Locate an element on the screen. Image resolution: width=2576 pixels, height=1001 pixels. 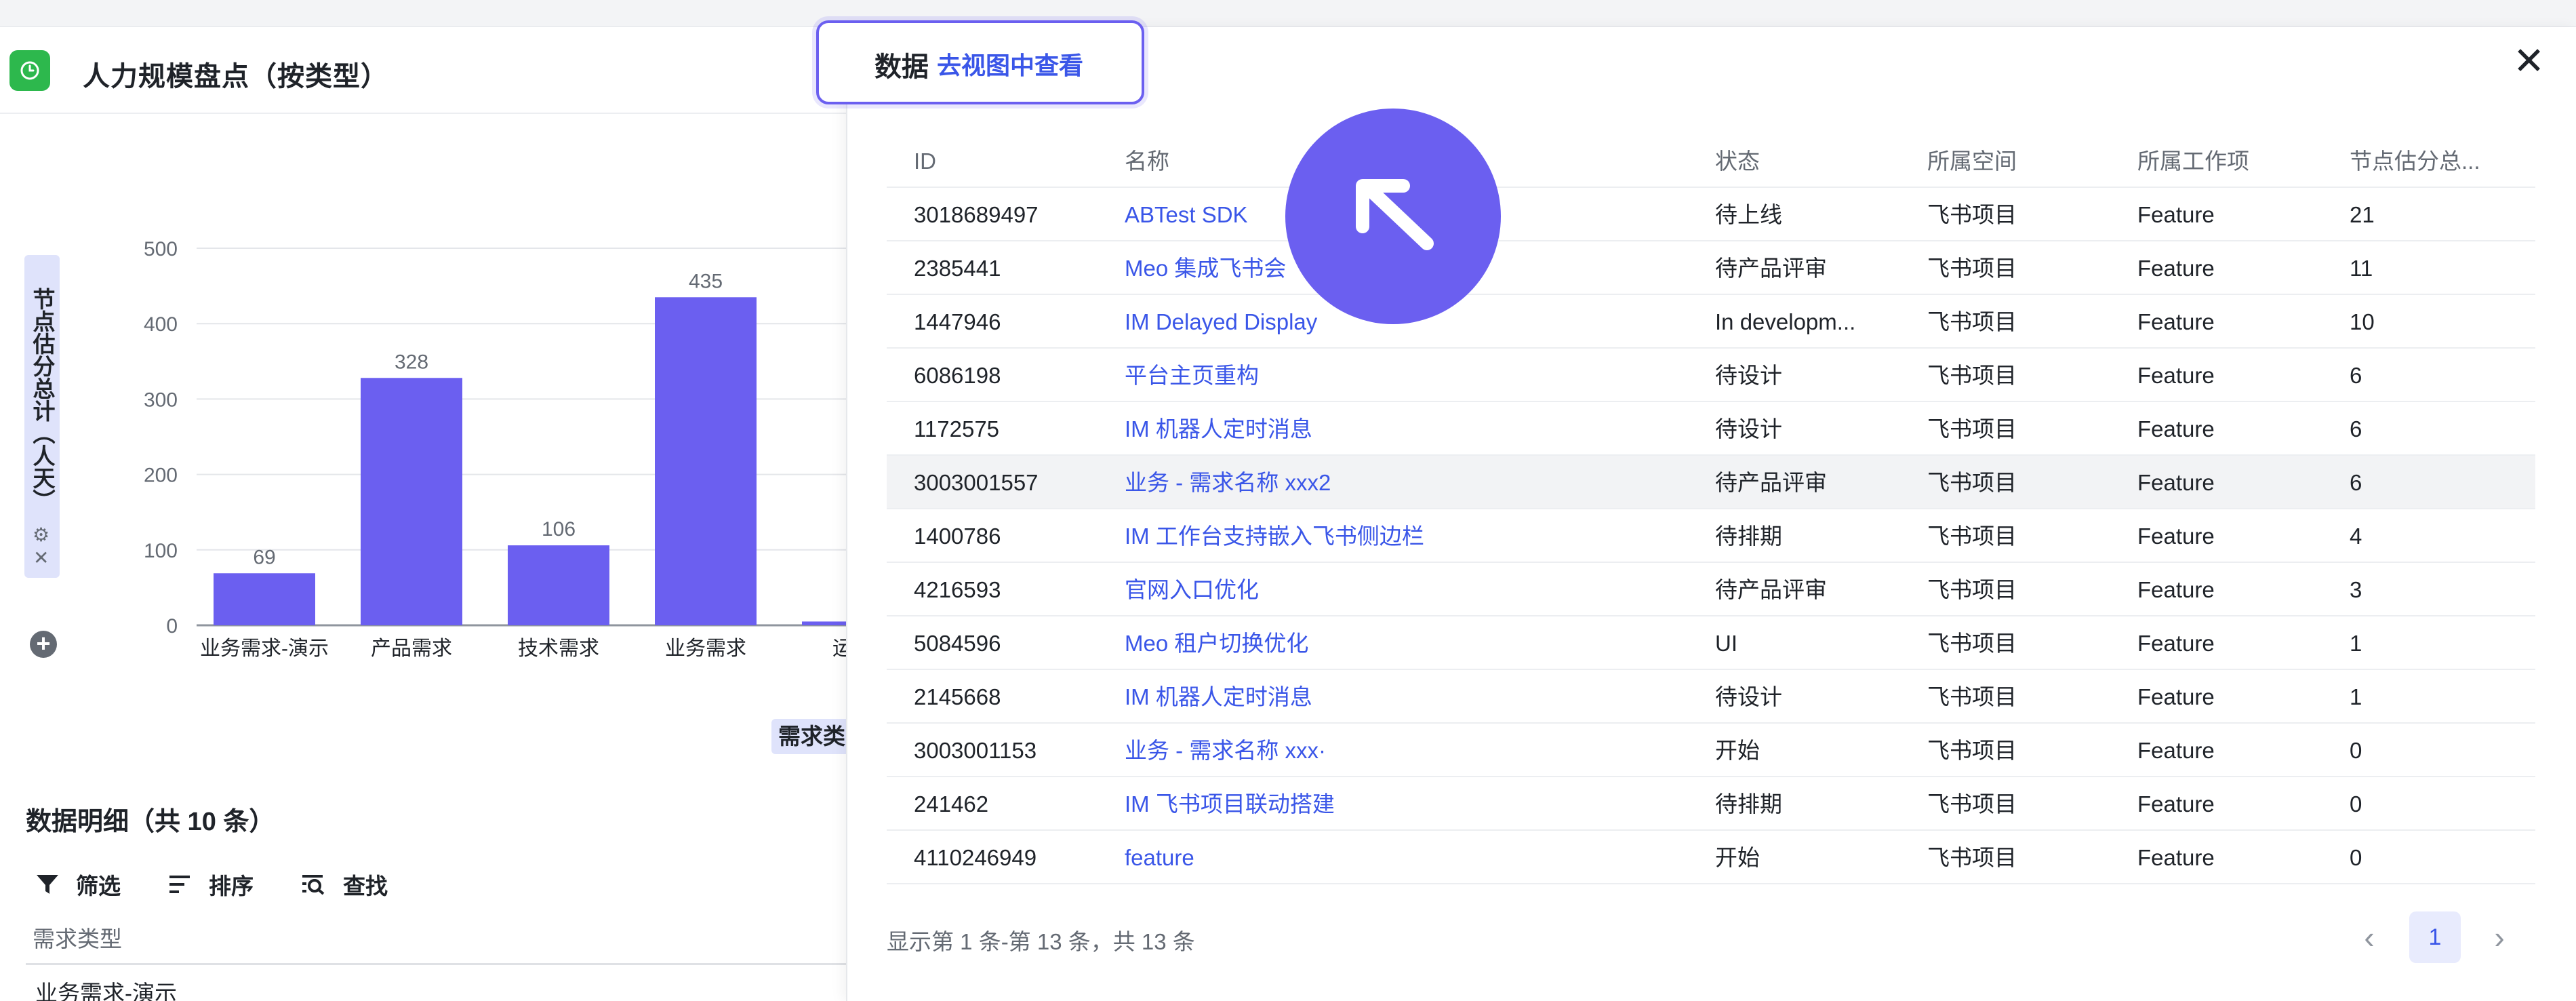
cell-col-status: UI is located at coordinates (1726, 643).